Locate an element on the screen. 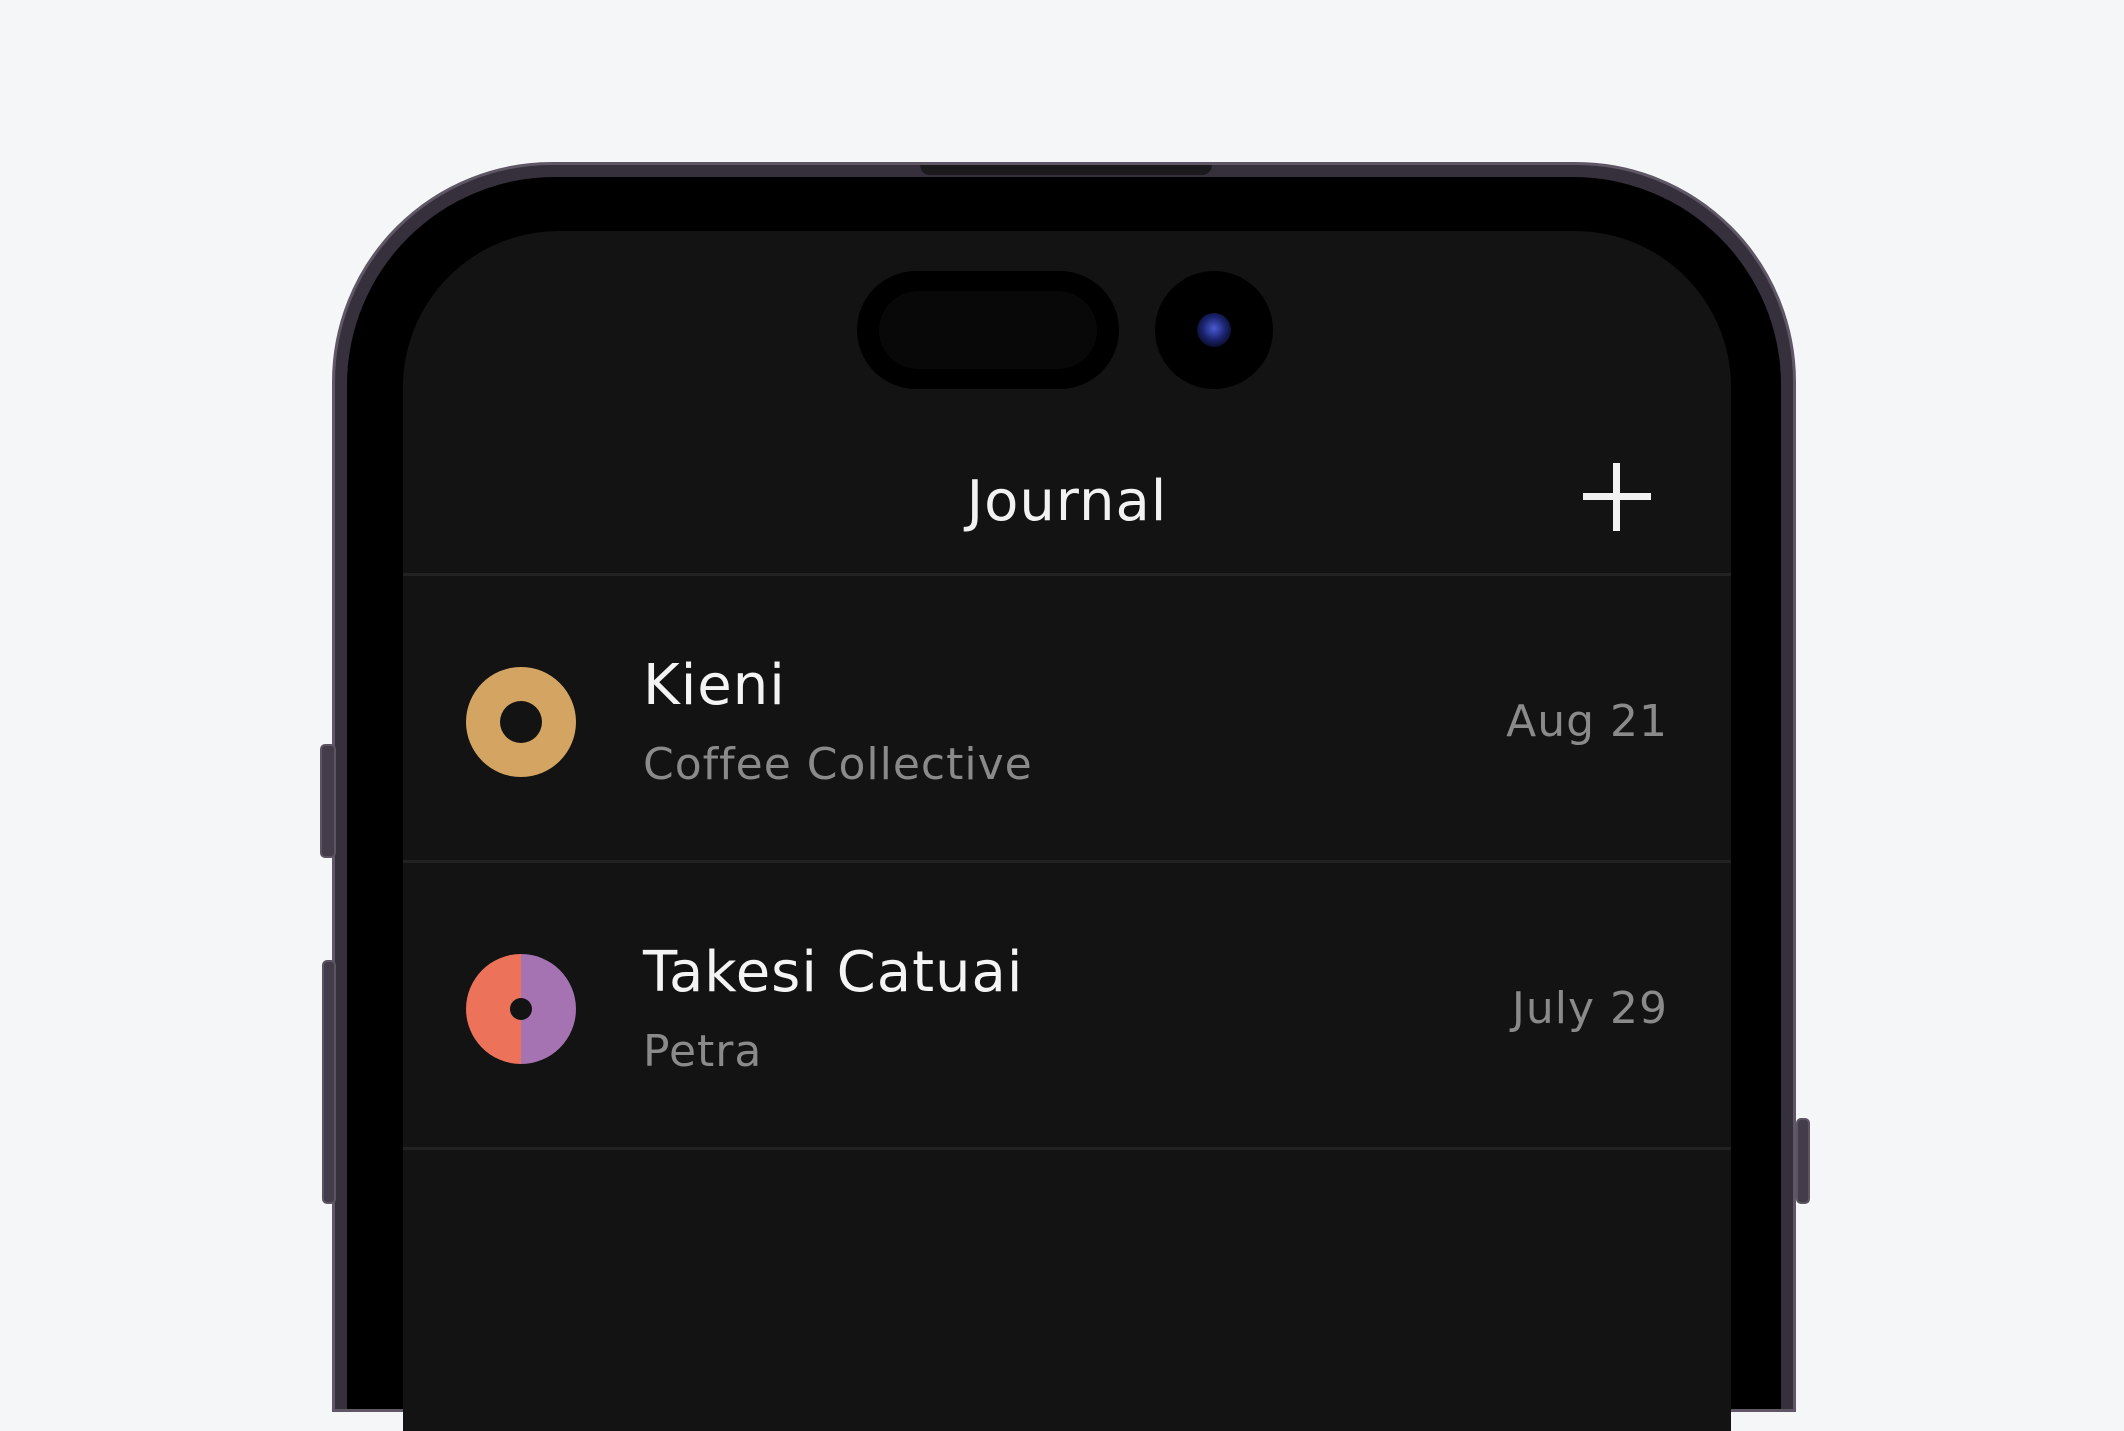  add-entry-button is located at coordinates (1617, 497).